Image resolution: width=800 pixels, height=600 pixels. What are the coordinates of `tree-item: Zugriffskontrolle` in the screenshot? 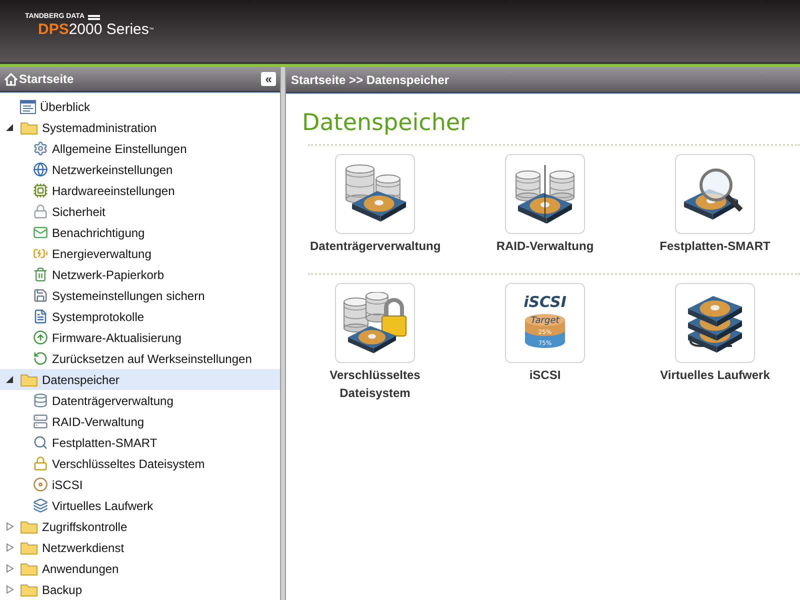 It's located at (140, 526).